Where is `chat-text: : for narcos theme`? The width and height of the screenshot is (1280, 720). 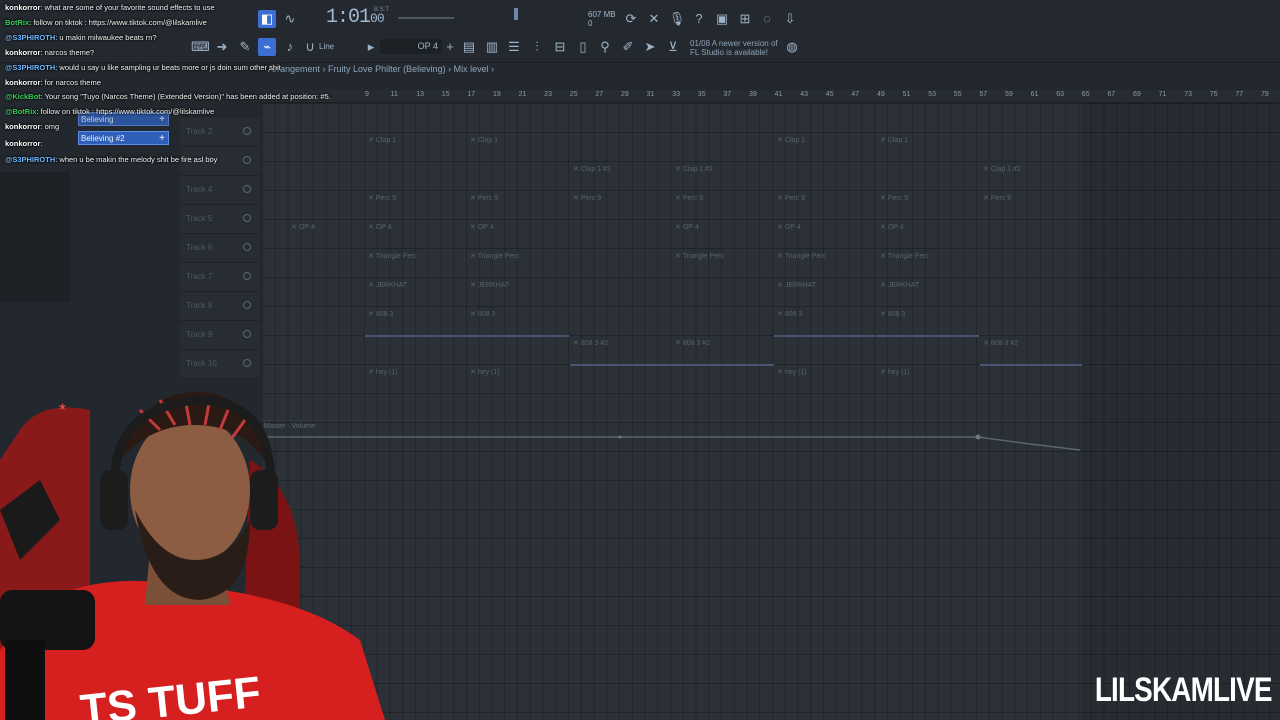
chat-text: : for narcos theme is located at coordinates (70, 82).